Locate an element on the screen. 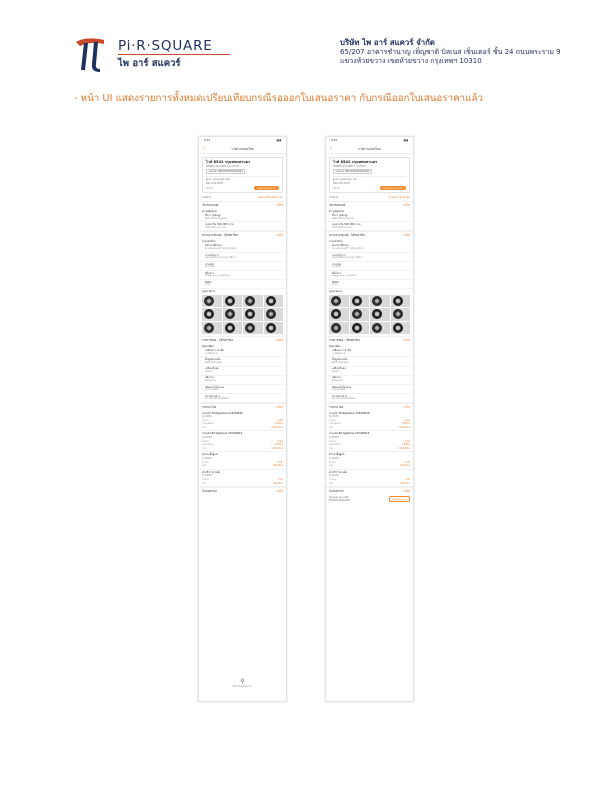 The image size is (612, 792). tyre-photo-grid is located at coordinates (242, 315).